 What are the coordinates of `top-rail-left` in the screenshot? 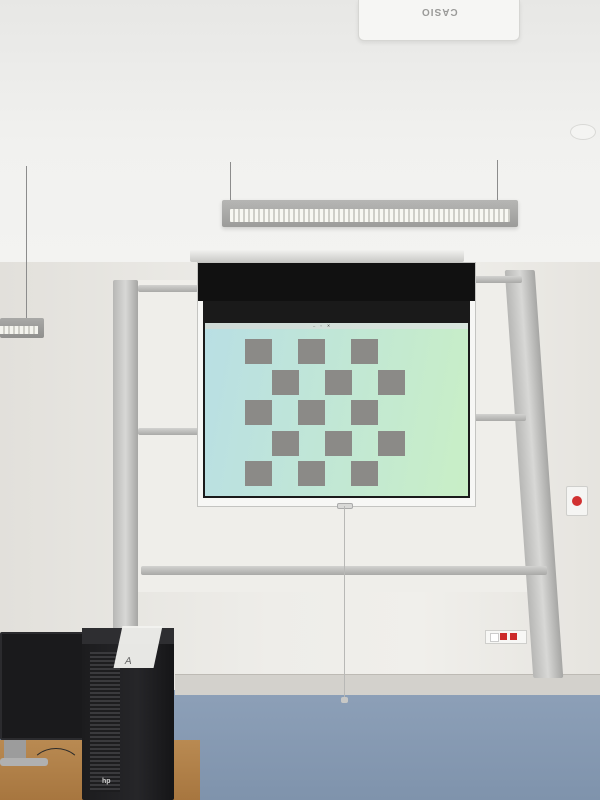 It's located at (168, 288).